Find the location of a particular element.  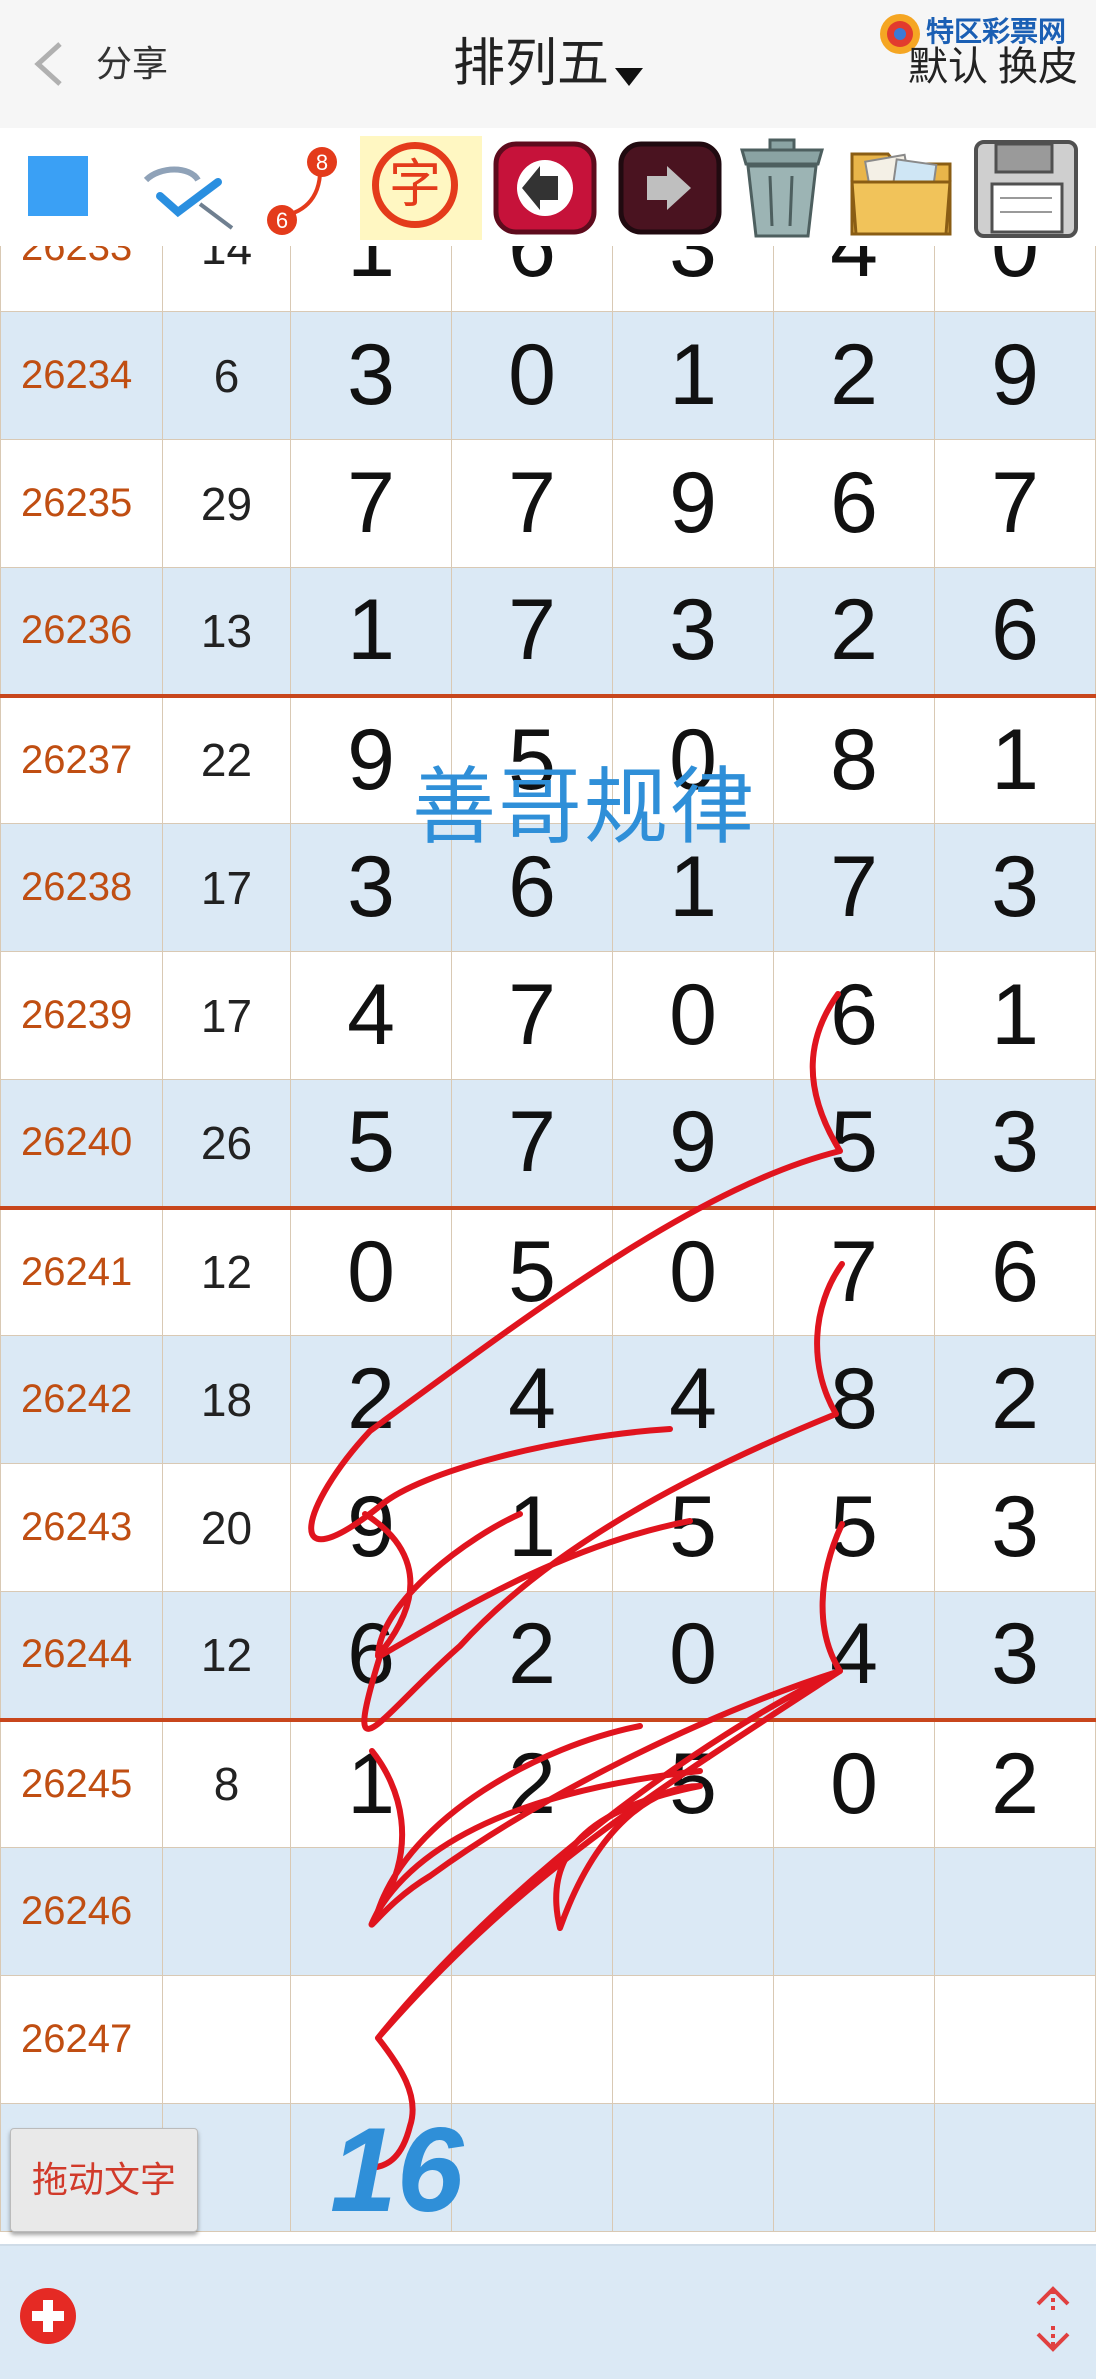

table-row: 26243 20 9 1 5 5 3 is located at coordinates (548, 1527).